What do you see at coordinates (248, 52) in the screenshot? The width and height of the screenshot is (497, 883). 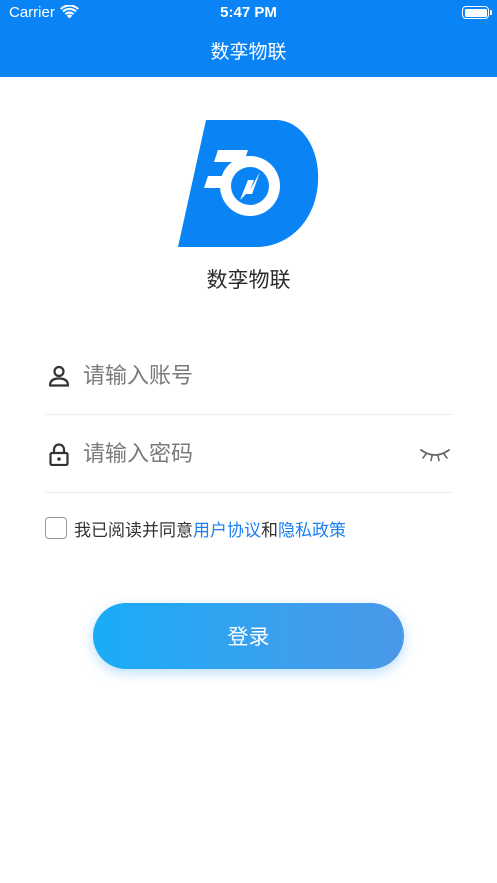 I see `page-title: 数孪物联` at bounding box center [248, 52].